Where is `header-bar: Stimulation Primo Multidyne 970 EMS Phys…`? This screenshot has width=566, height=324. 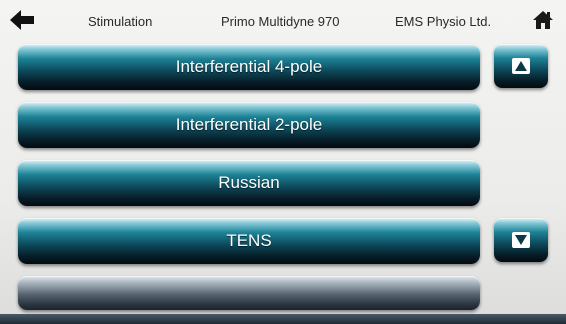 header-bar: Stimulation Primo Multidyne 970 EMS Phys… is located at coordinates (283, 20).